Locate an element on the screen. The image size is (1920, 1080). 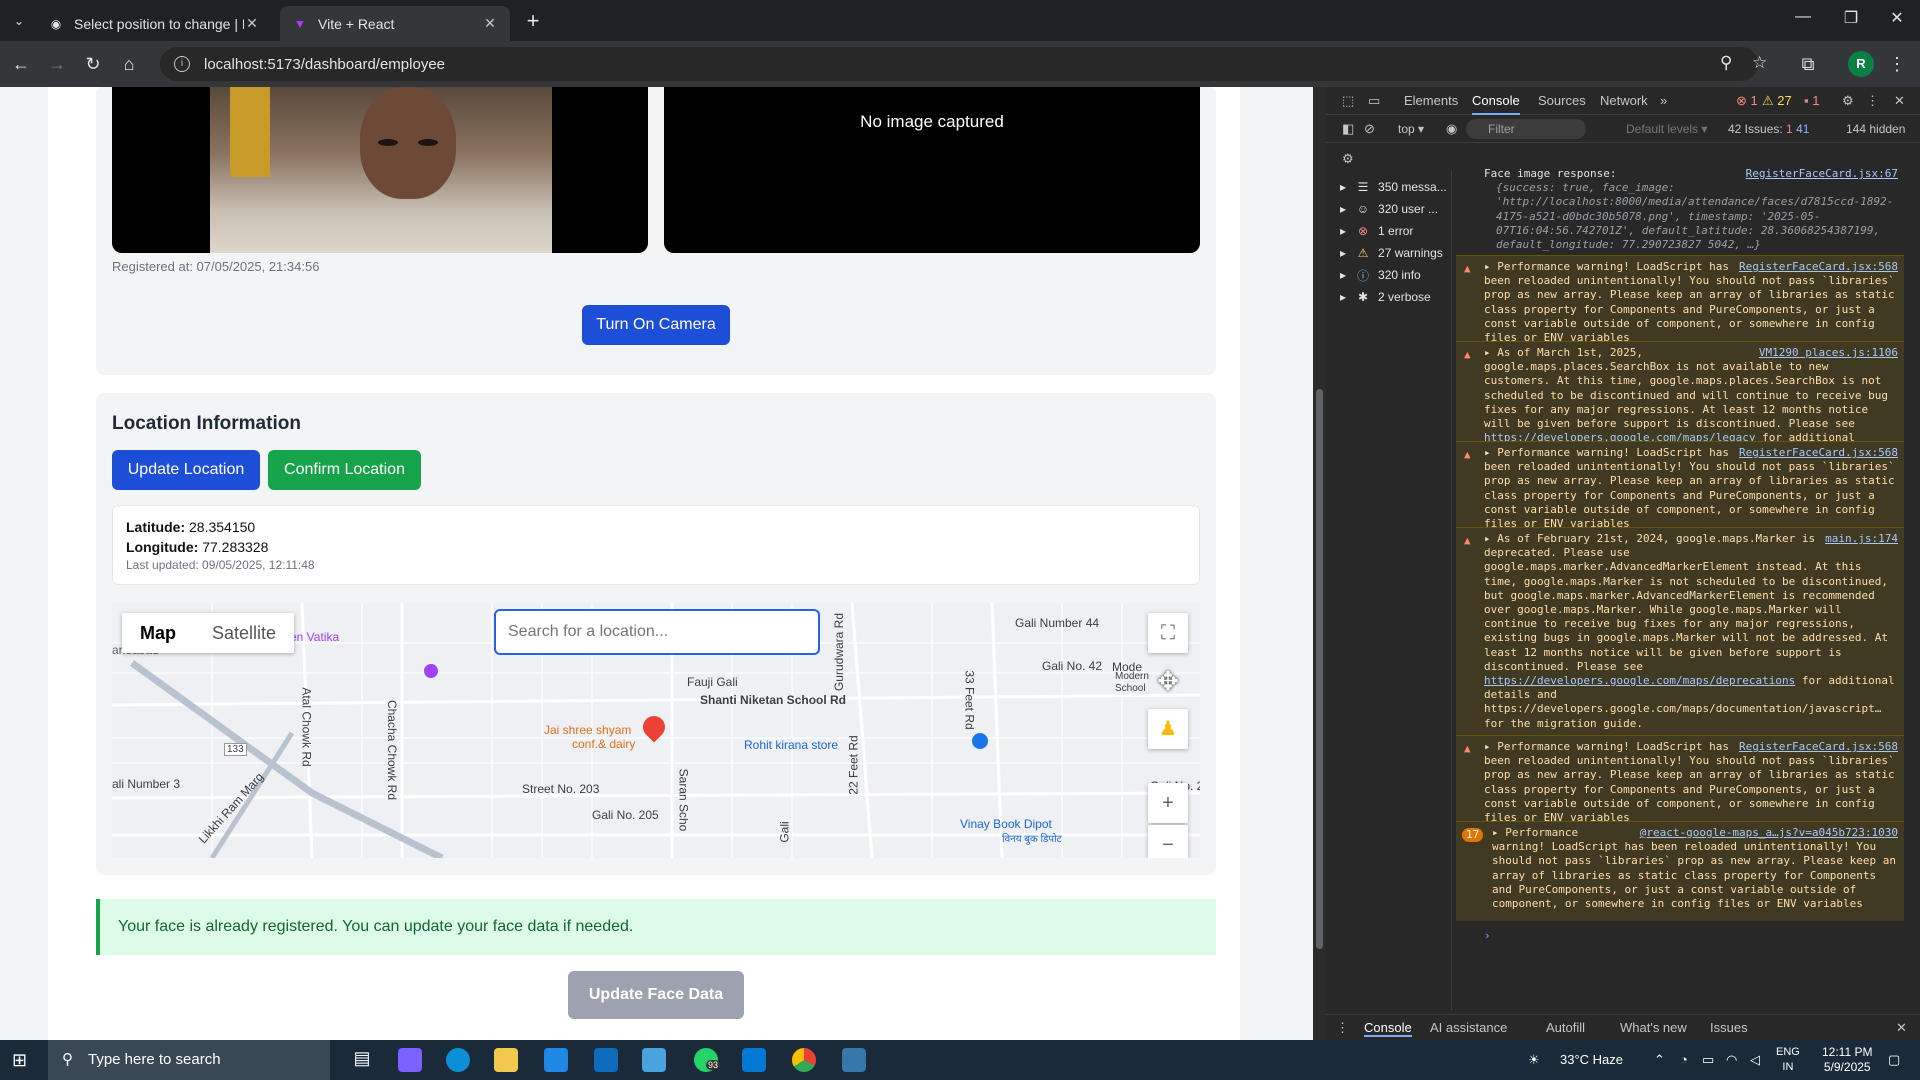
file-explorer-icon is located at coordinates (506, 1060).